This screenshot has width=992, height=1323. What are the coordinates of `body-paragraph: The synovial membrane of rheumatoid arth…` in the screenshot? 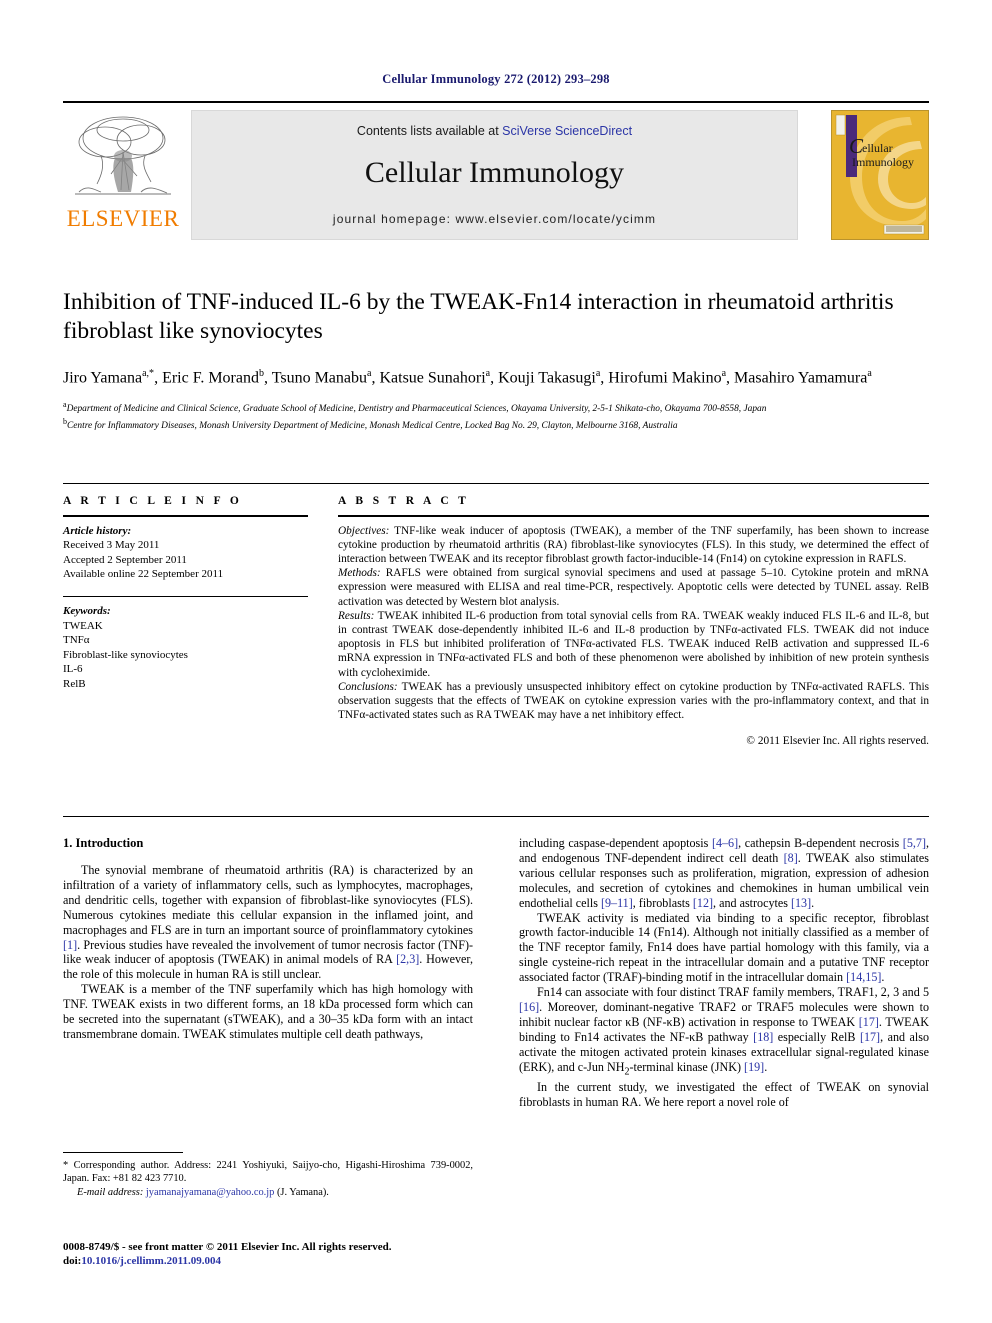 It's located at (268, 922).